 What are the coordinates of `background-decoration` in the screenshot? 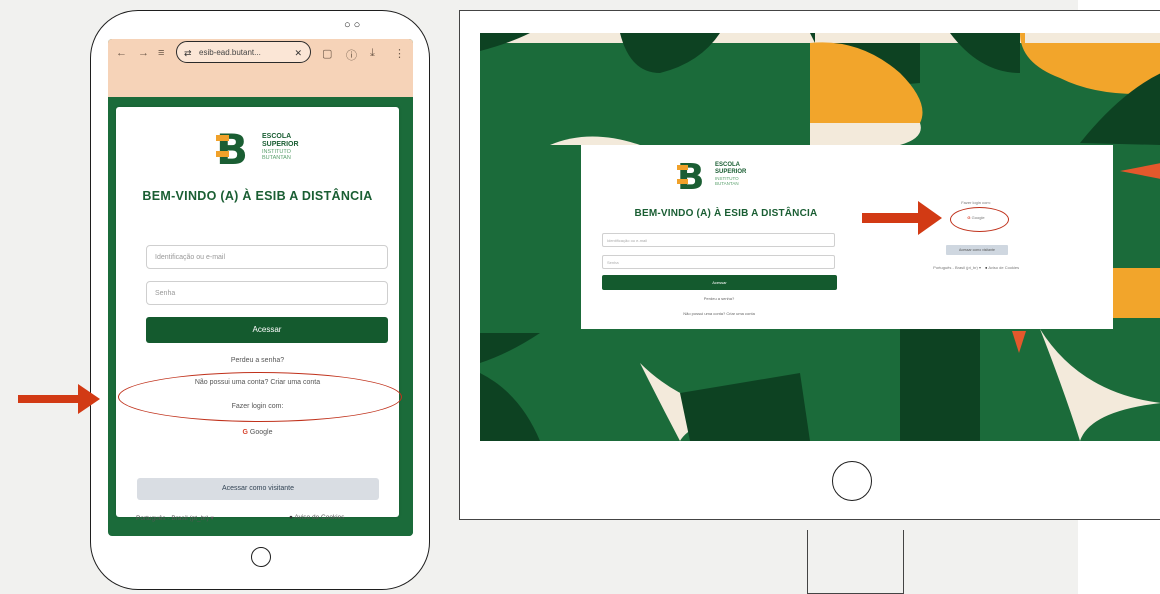 It's located at (408, 316).